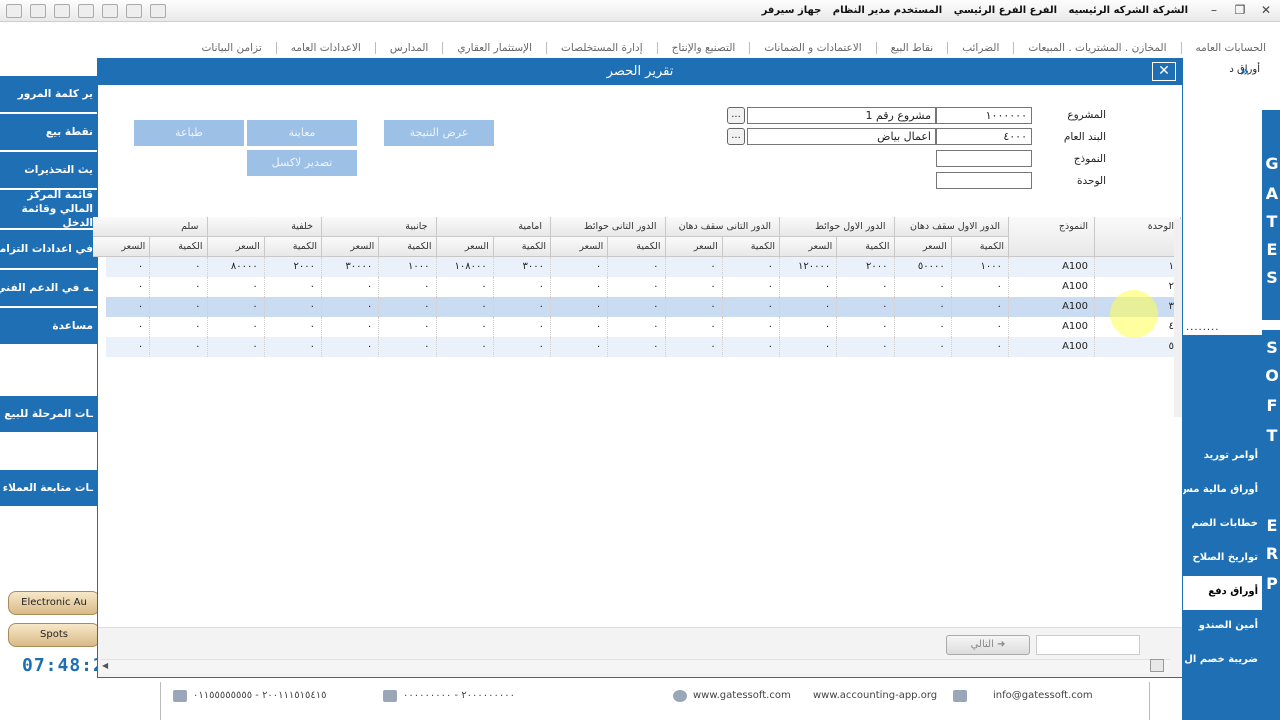  What do you see at coordinates (812, 48) in the screenshot?
I see `menu-item: الاعتمادات و الضمانات` at bounding box center [812, 48].